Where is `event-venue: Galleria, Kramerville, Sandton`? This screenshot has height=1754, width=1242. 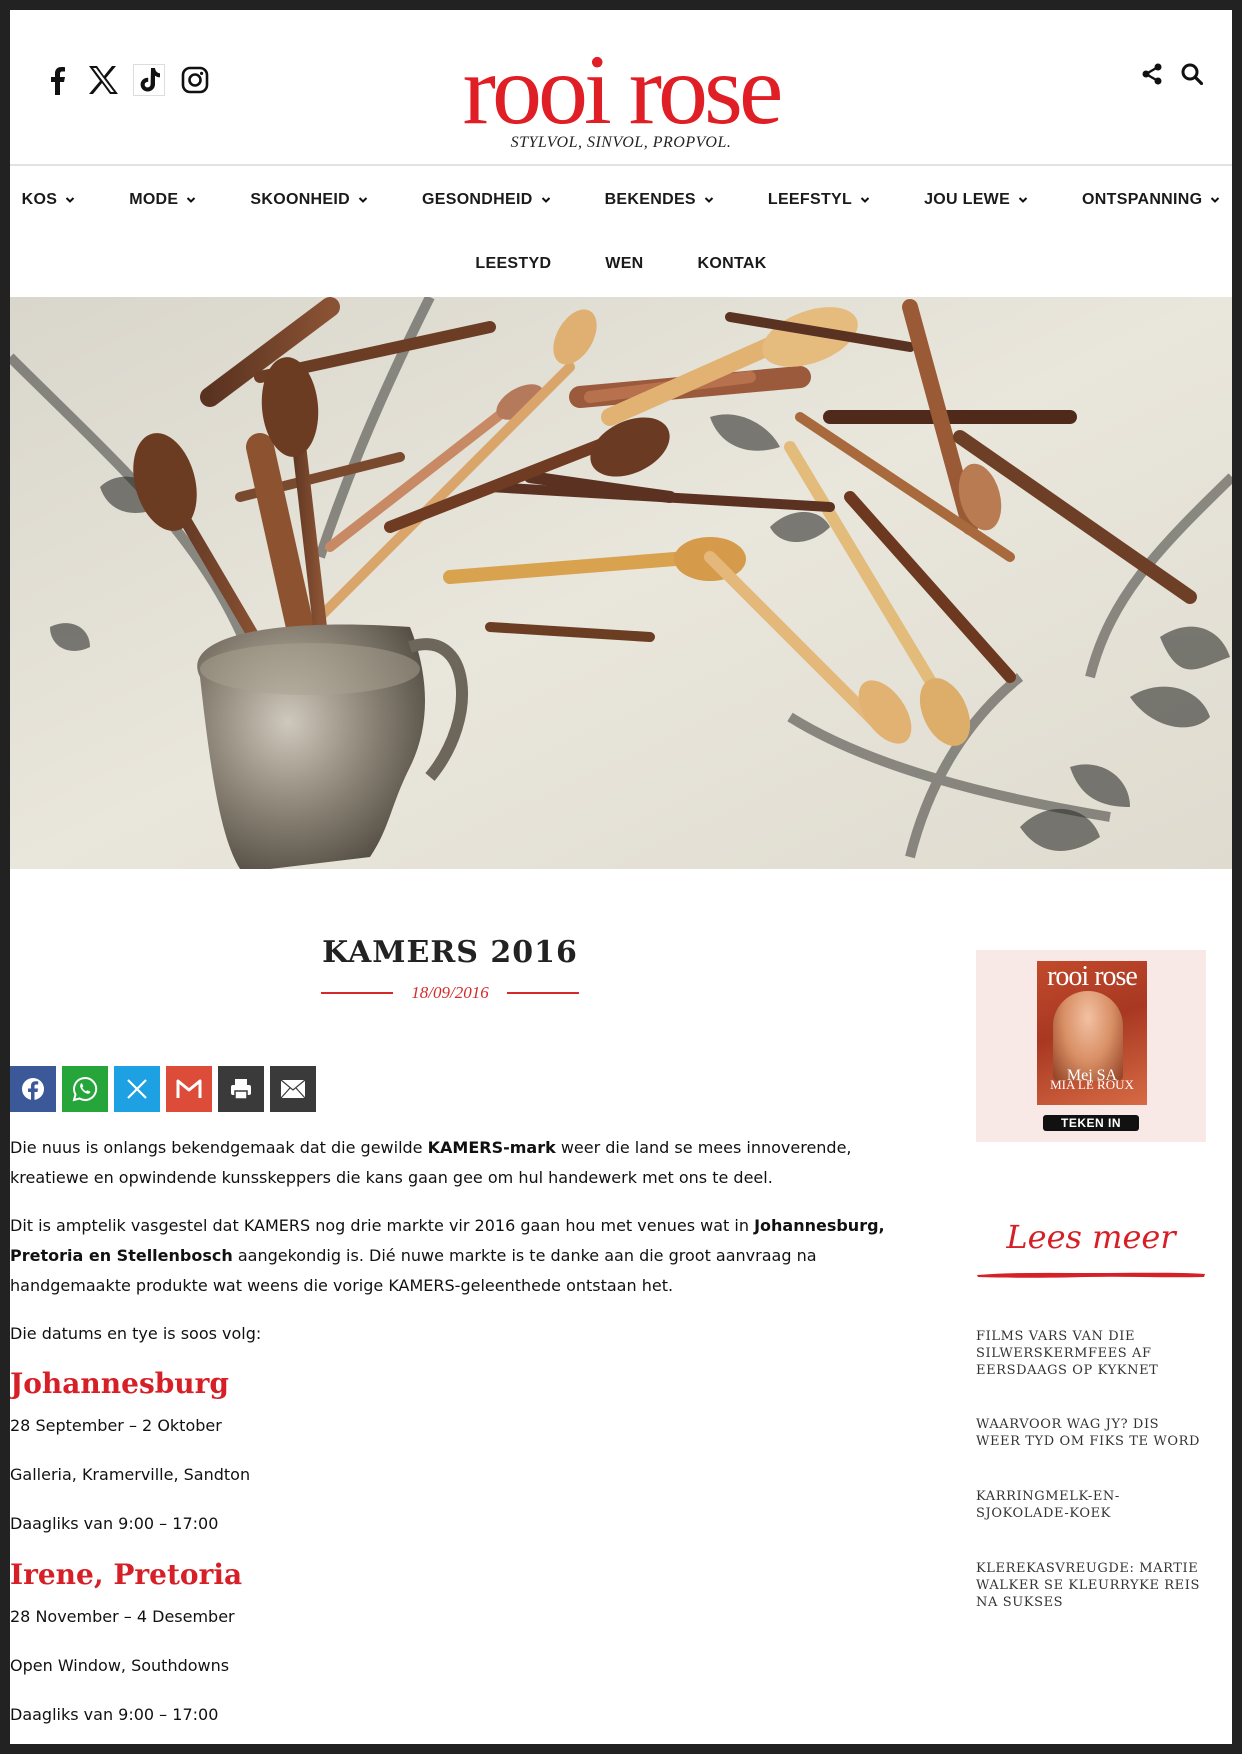 event-venue: Galleria, Kramerville, Sandton is located at coordinates (130, 1474).